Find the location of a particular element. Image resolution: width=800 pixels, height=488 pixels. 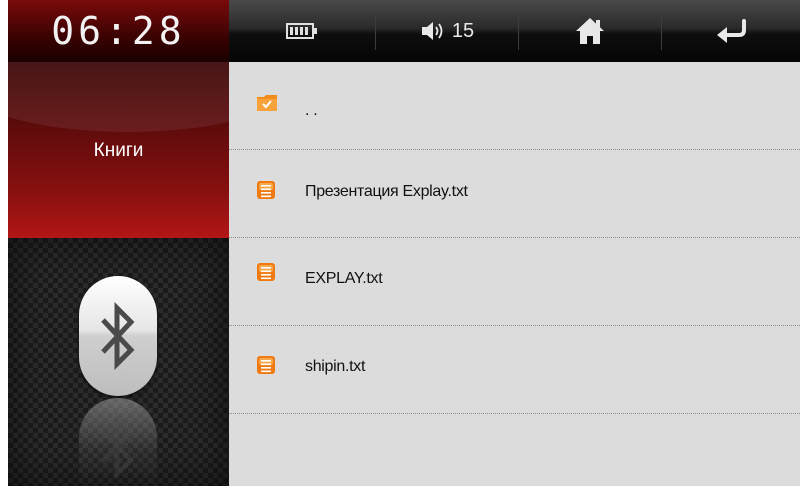

battery-icon is located at coordinates (301, 31).